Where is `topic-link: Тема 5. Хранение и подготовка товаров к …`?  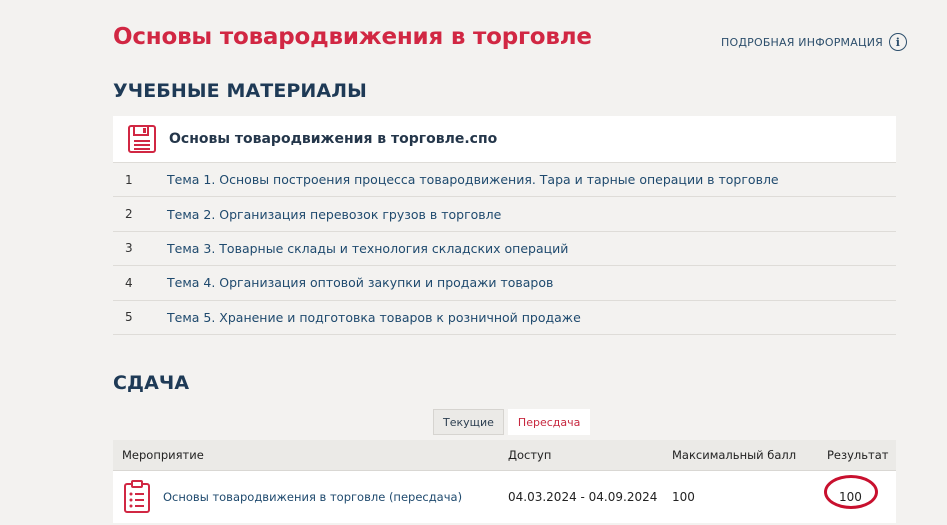
topic-link: Тема 5. Хранение и подготовка товаров к … is located at coordinates (374, 317).